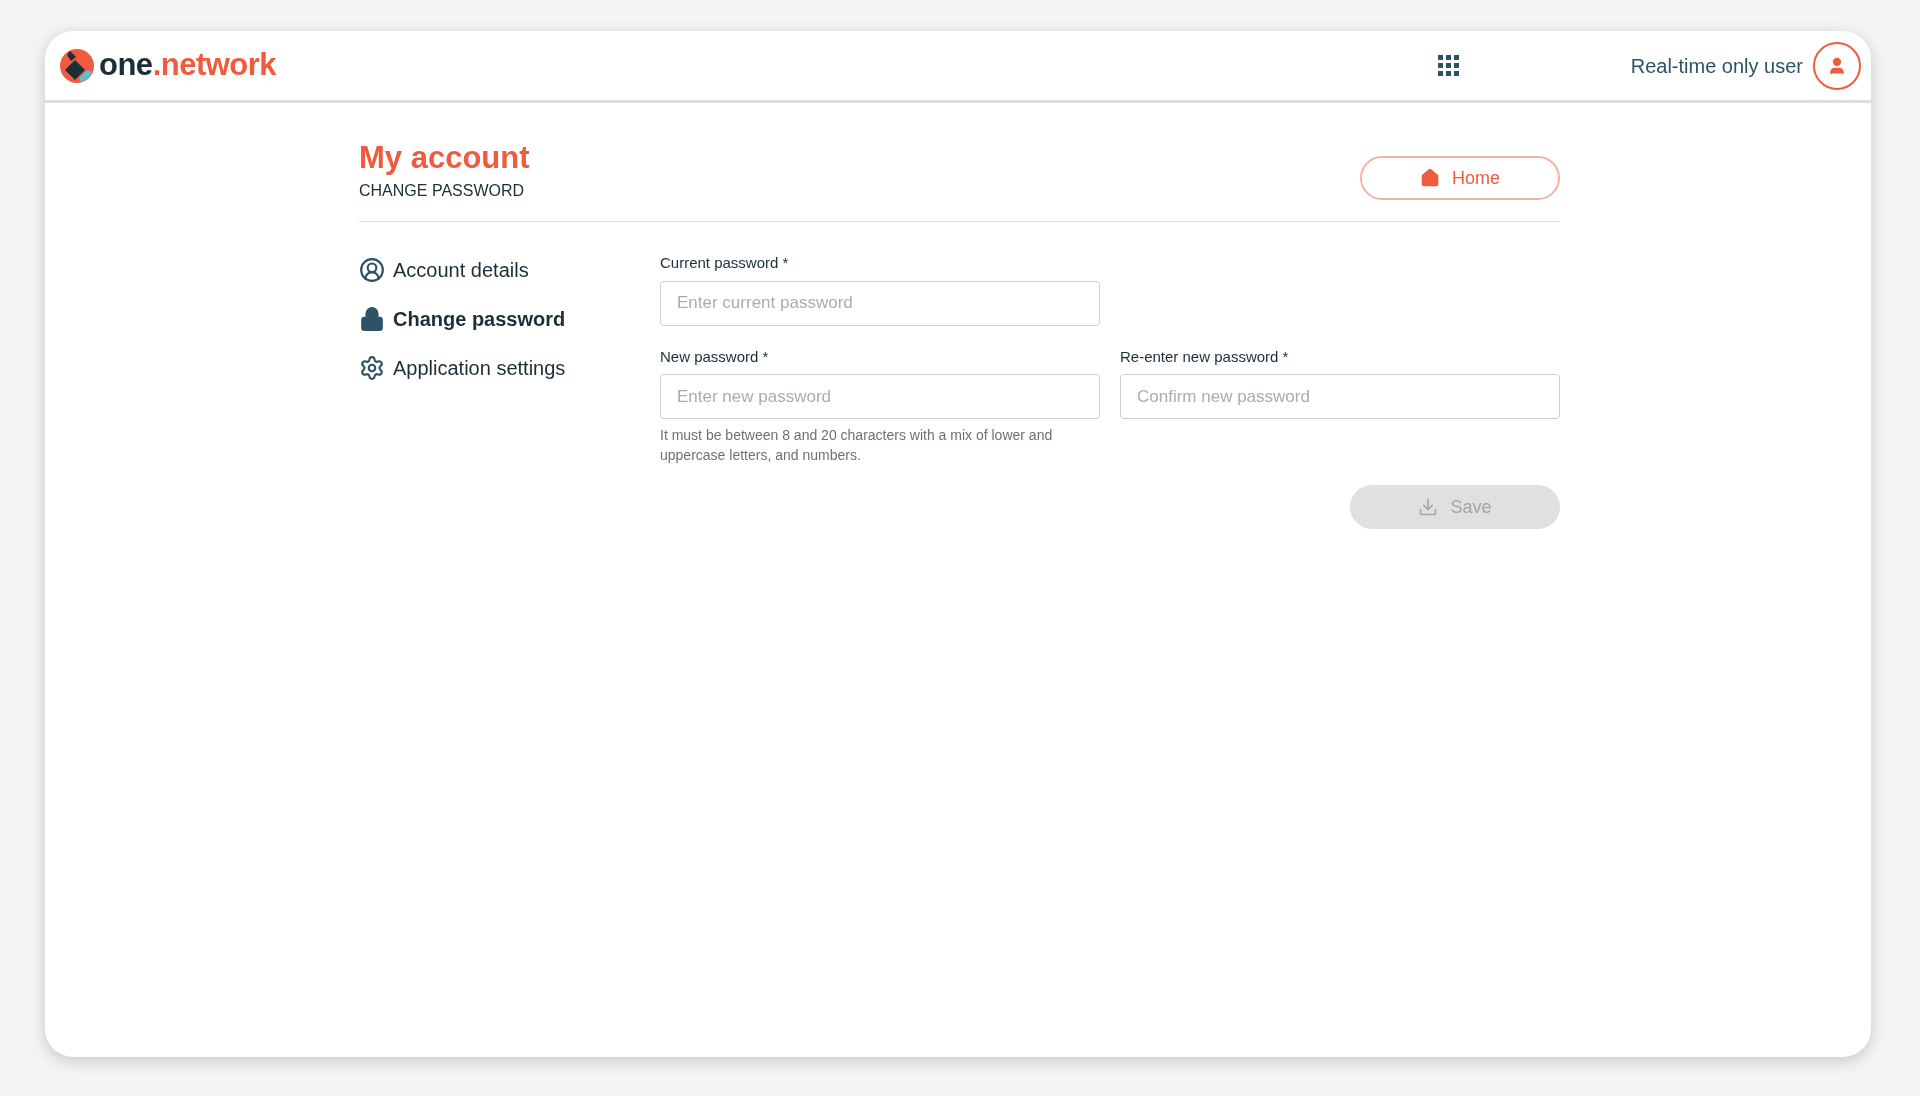  What do you see at coordinates (444, 158) in the screenshot?
I see `page-title: My account` at bounding box center [444, 158].